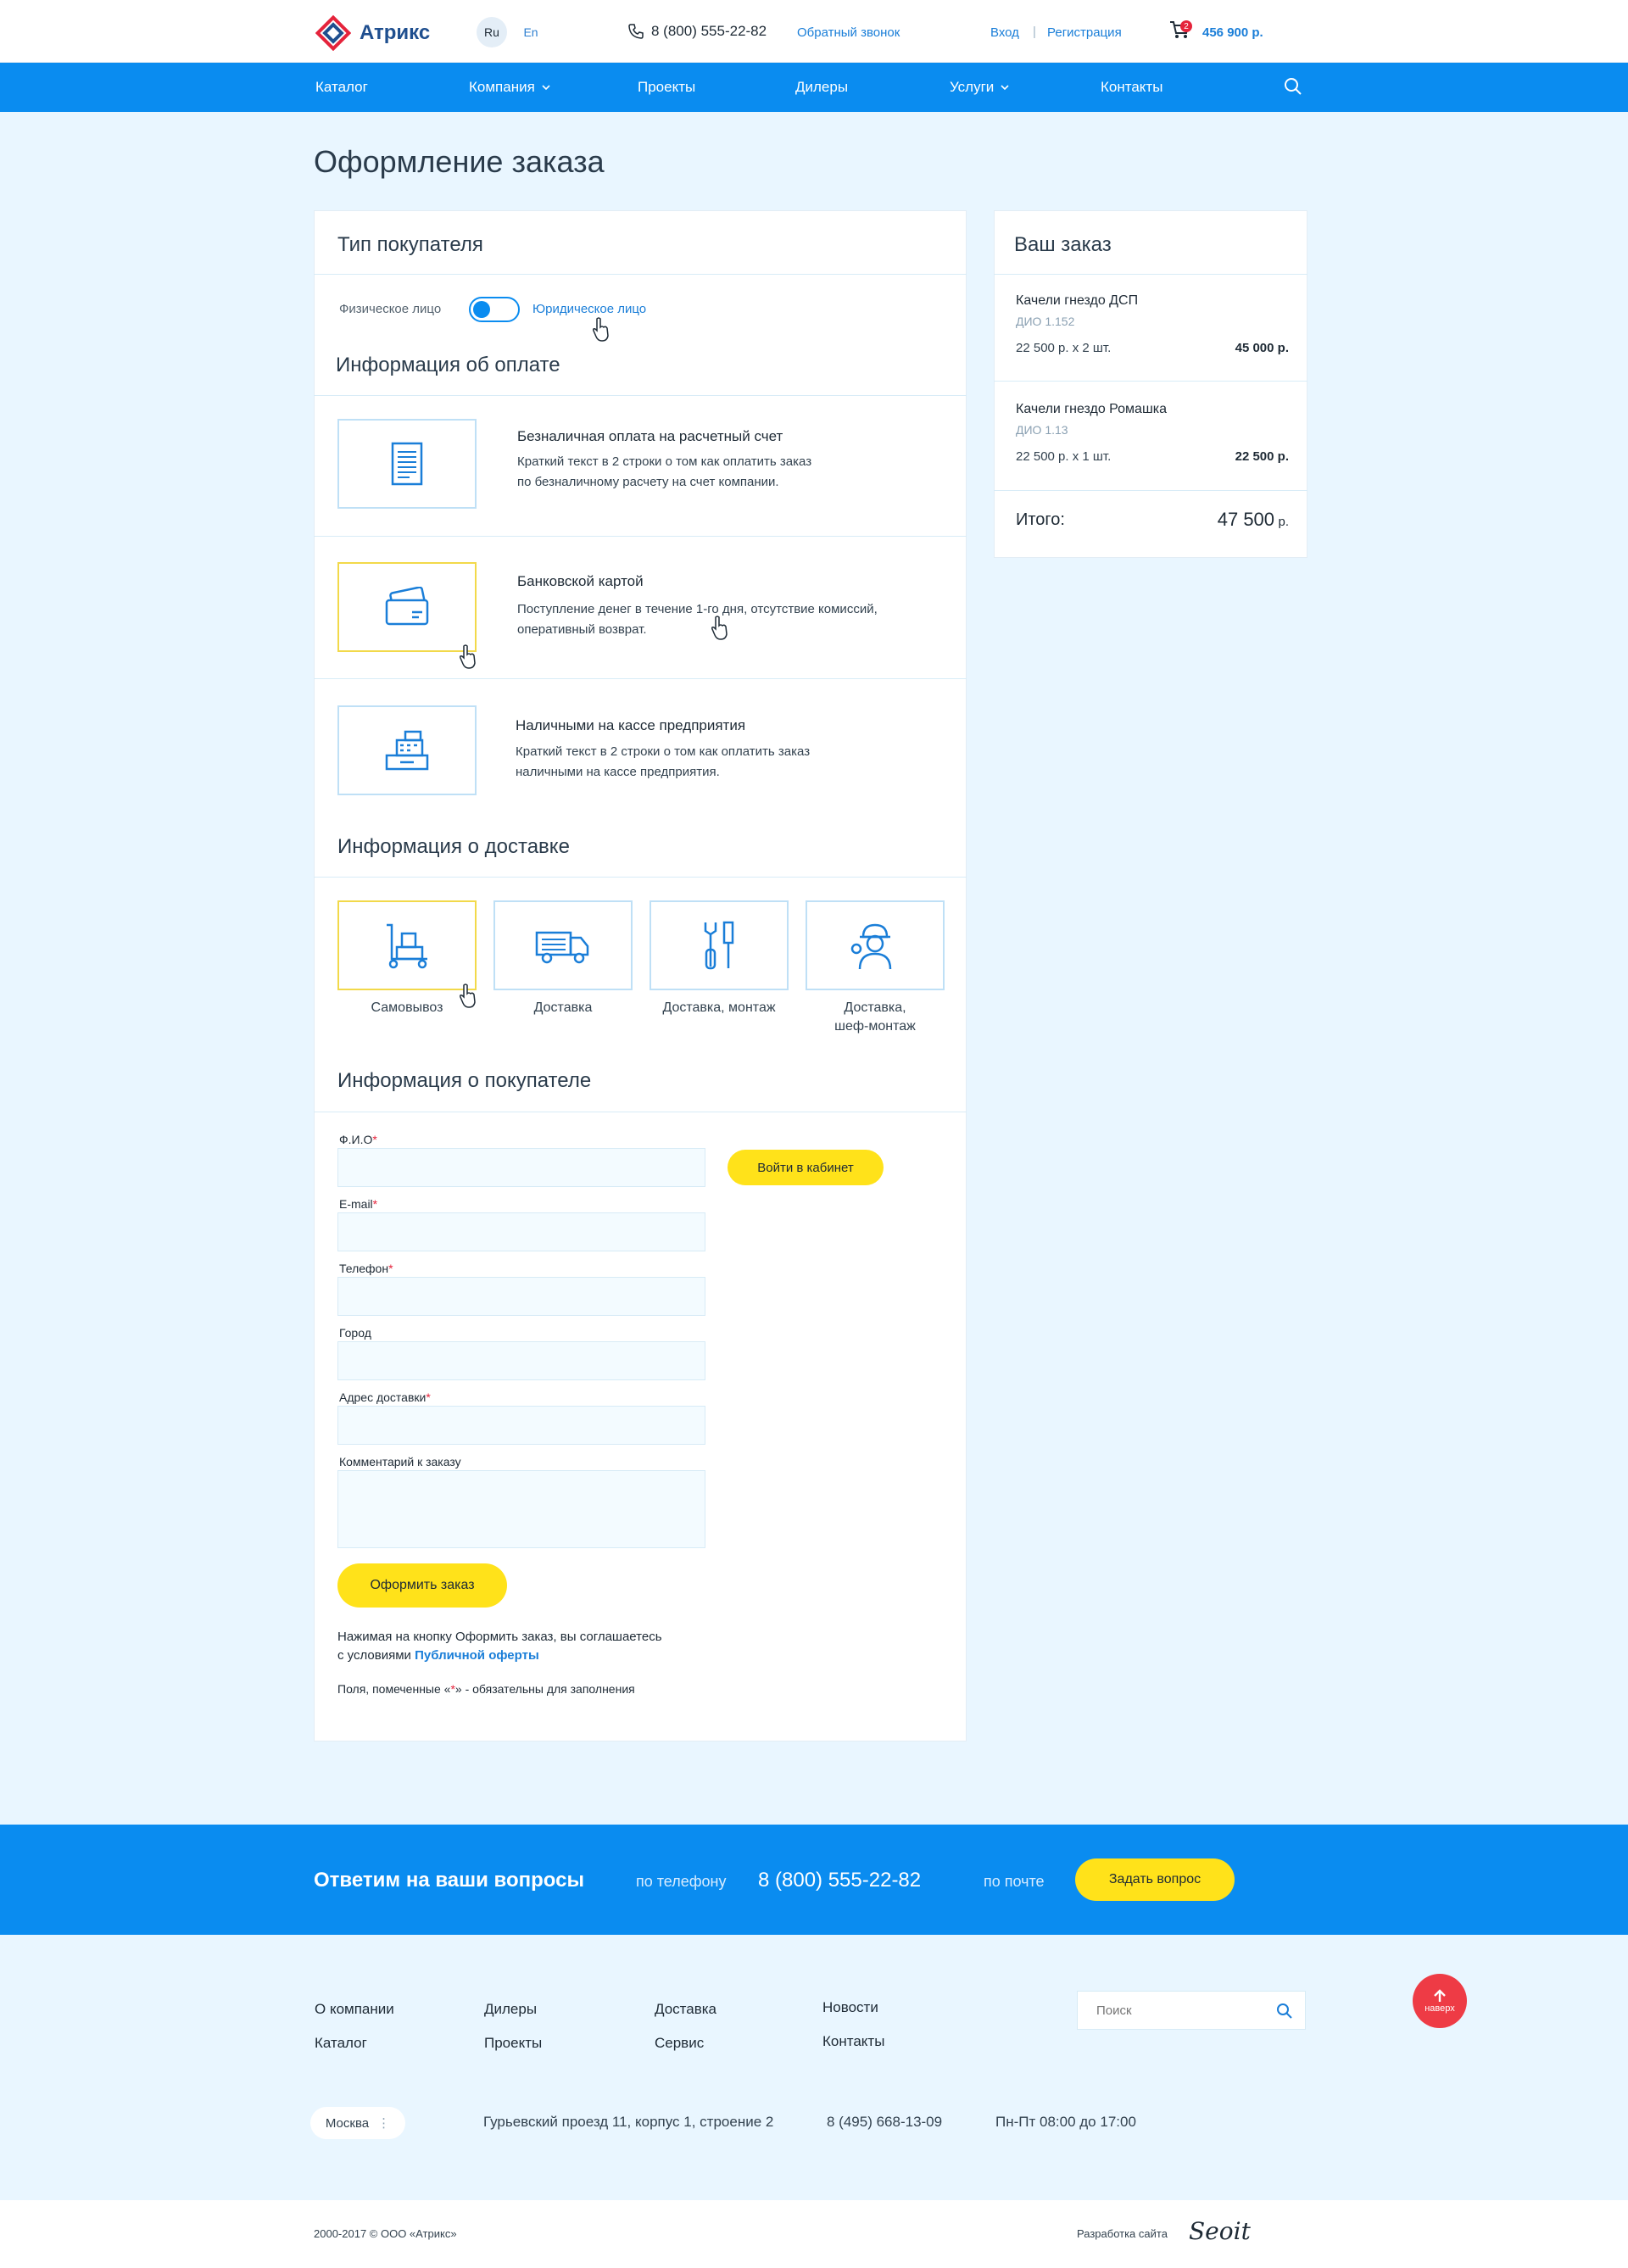 Image resolution: width=1628 pixels, height=2268 pixels. I want to click on city-field, so click(521, 1360).